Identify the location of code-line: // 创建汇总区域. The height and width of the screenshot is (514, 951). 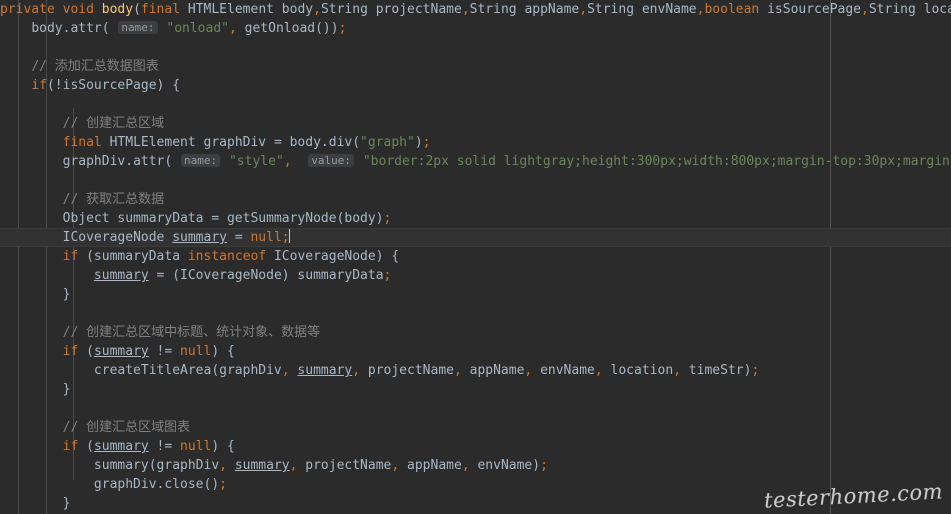
(475, 123).